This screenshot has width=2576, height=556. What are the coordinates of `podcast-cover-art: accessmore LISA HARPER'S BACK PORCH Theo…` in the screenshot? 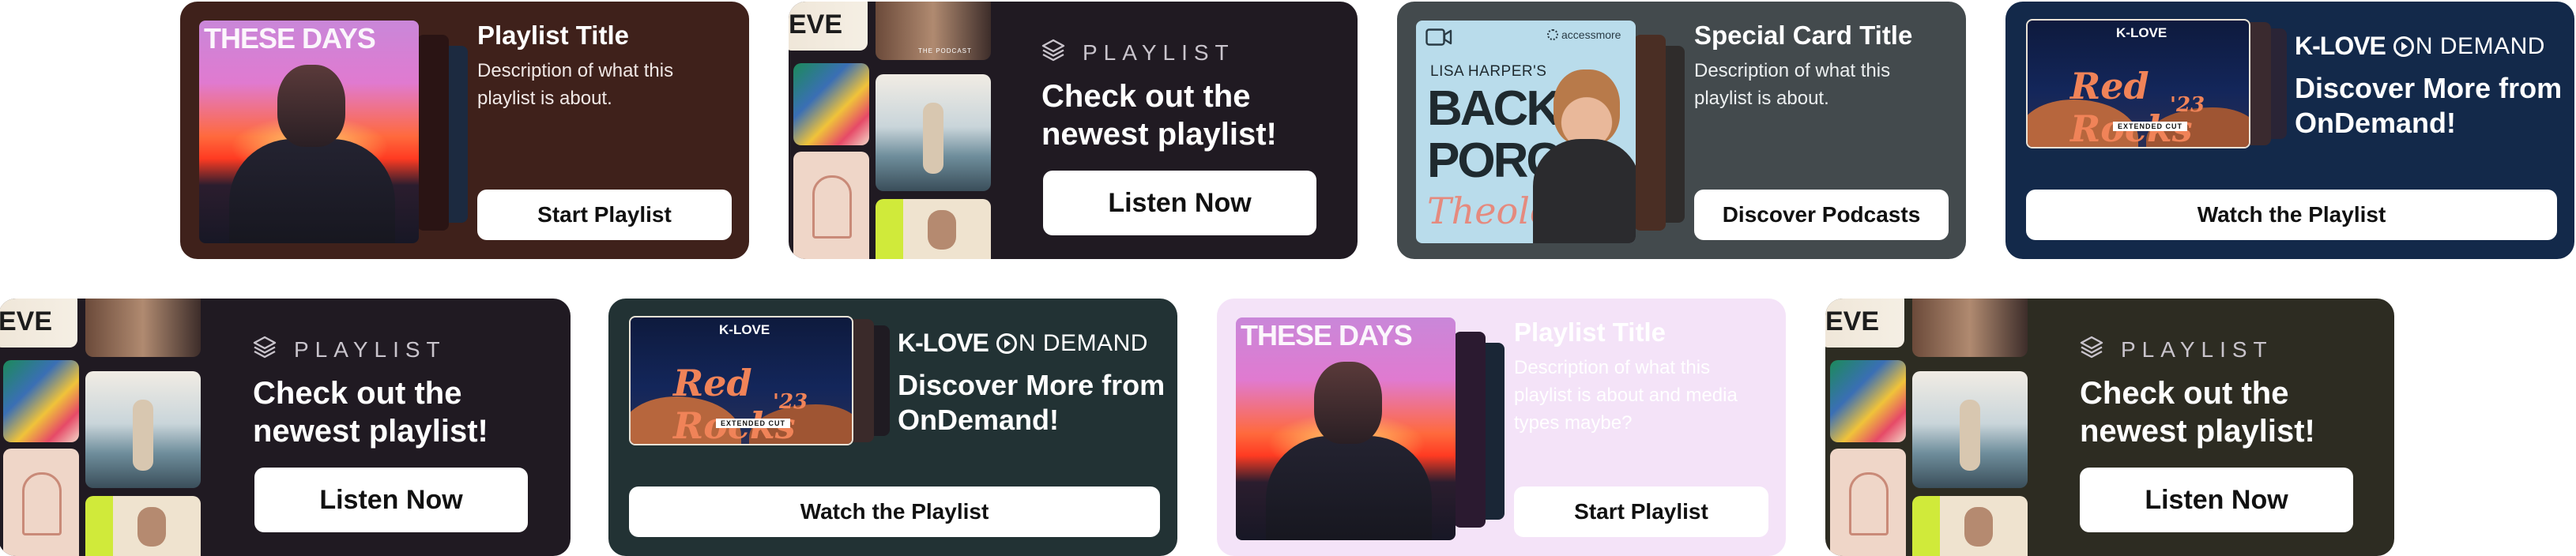 It's located at (1526, 132).